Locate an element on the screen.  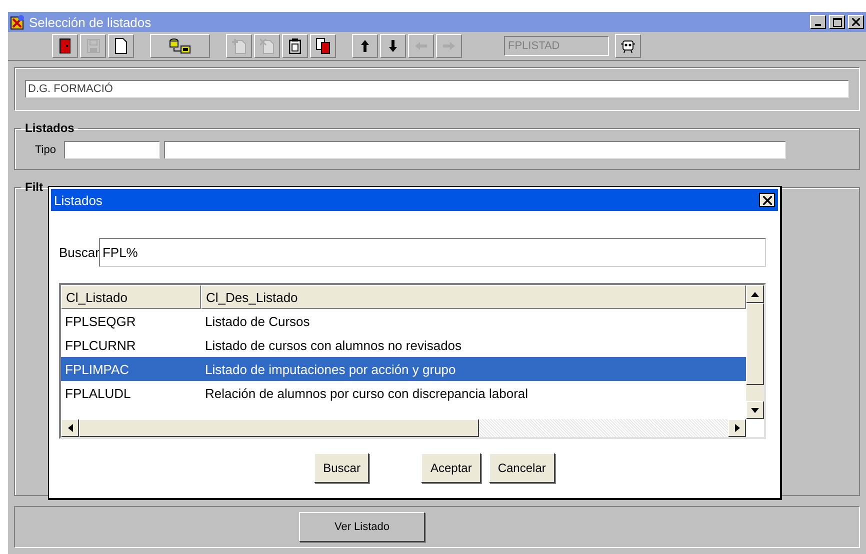
left-triangle-icon is located at coordinates (70, 428).